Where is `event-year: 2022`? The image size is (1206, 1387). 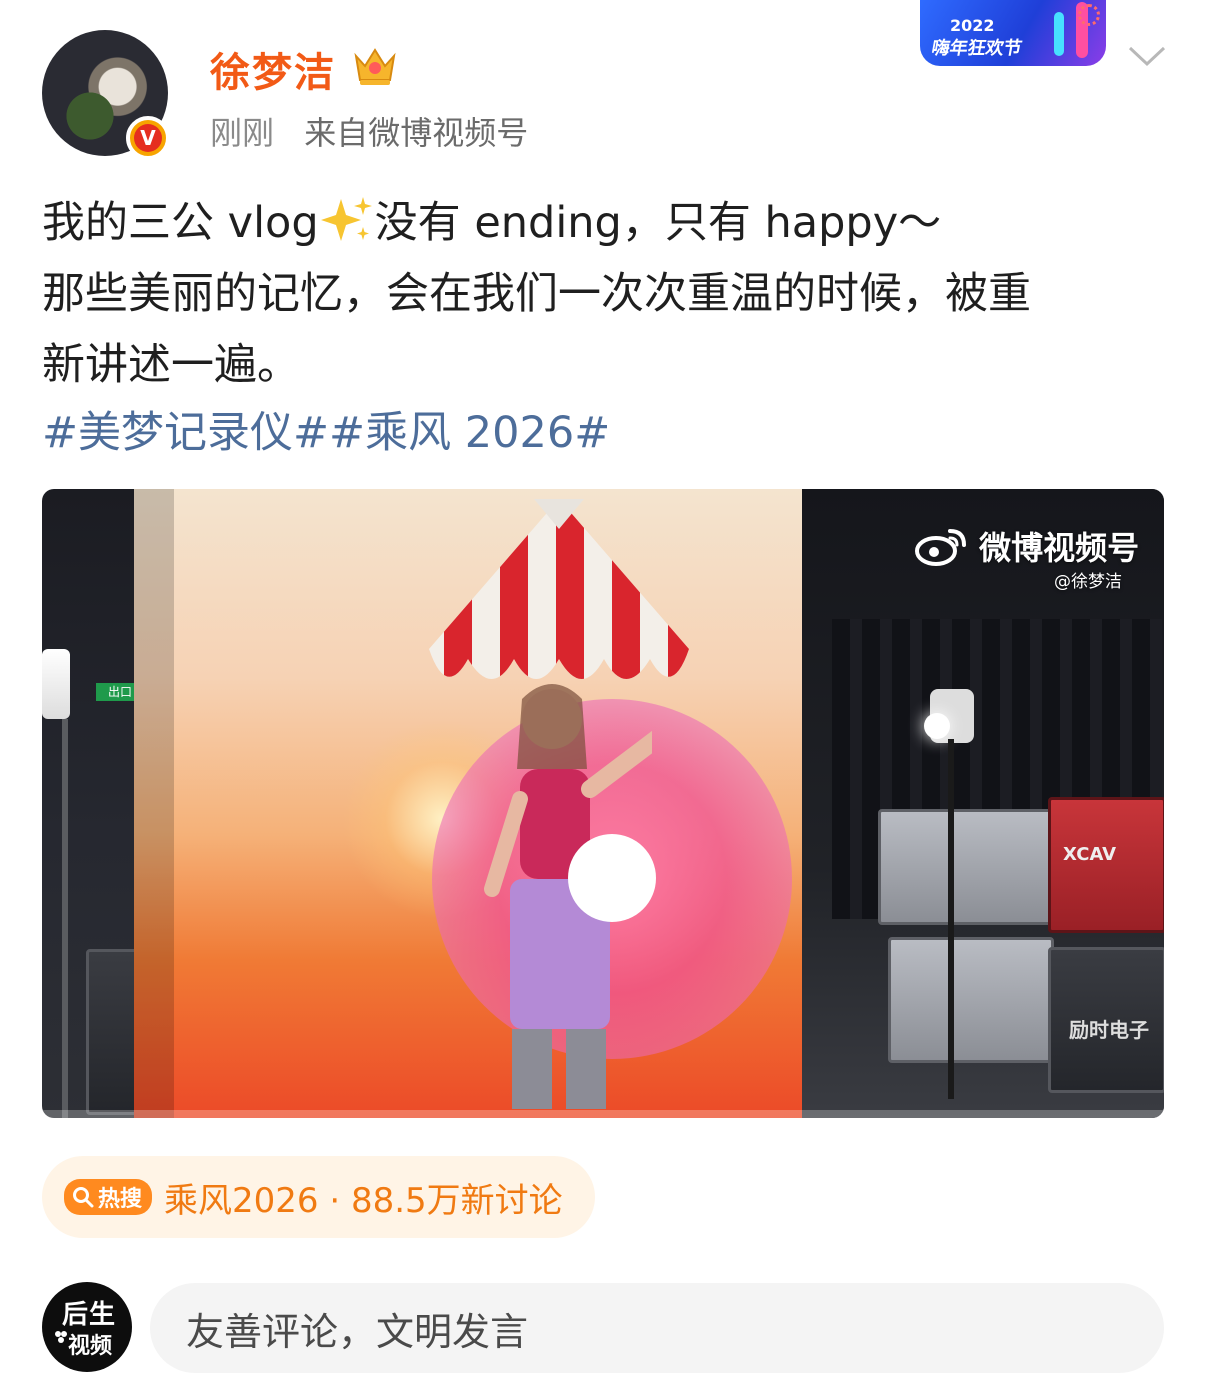 event-year: 2022 is located at coordinates (972, 25).